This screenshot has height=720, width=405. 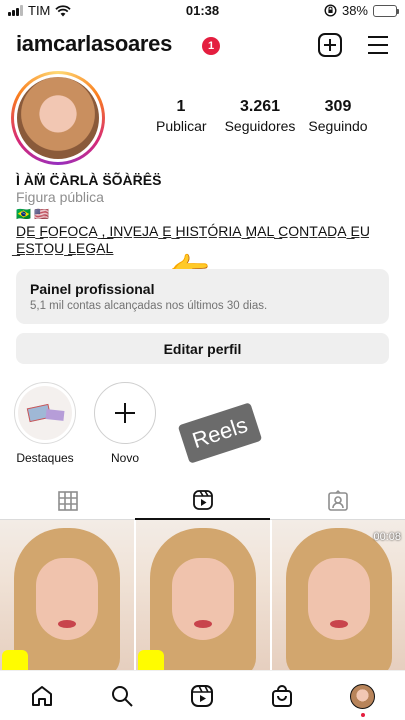 What do you see at coordinates (387, 537) in the screenshot?
I see `video-duration: 00:08` at bounding box center [387, 537].